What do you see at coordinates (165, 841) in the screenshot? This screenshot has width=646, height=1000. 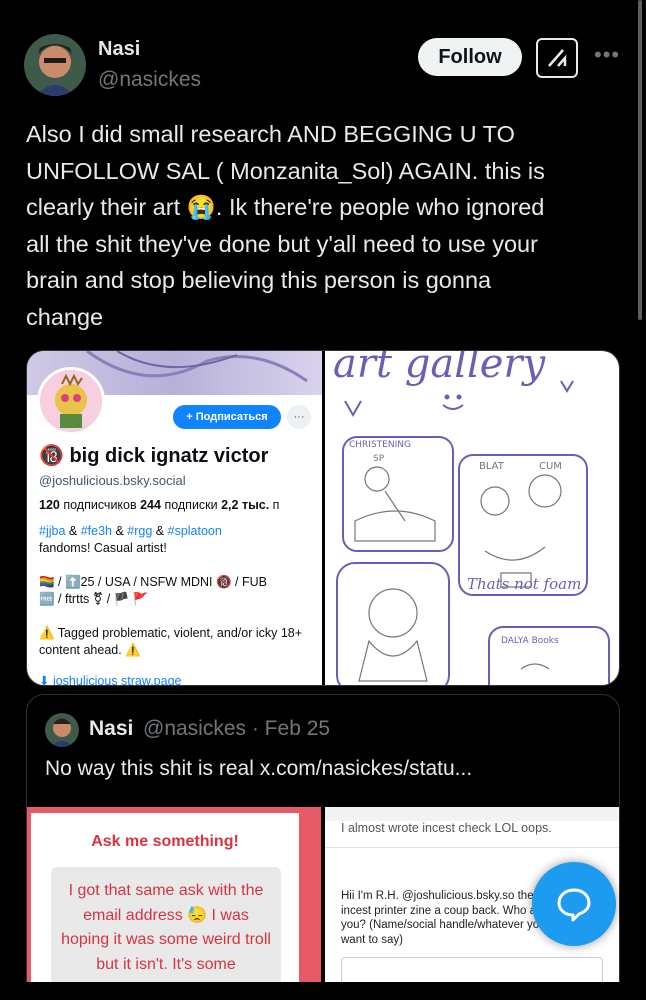 I see `ask-title: Ask me something!` at bounding box center [165, 841].